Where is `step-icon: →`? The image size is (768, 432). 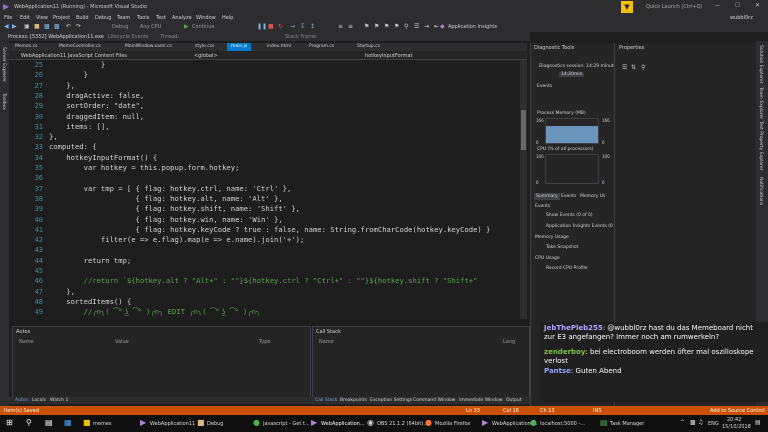 step-icon: → is located at coordinates (292, 26).